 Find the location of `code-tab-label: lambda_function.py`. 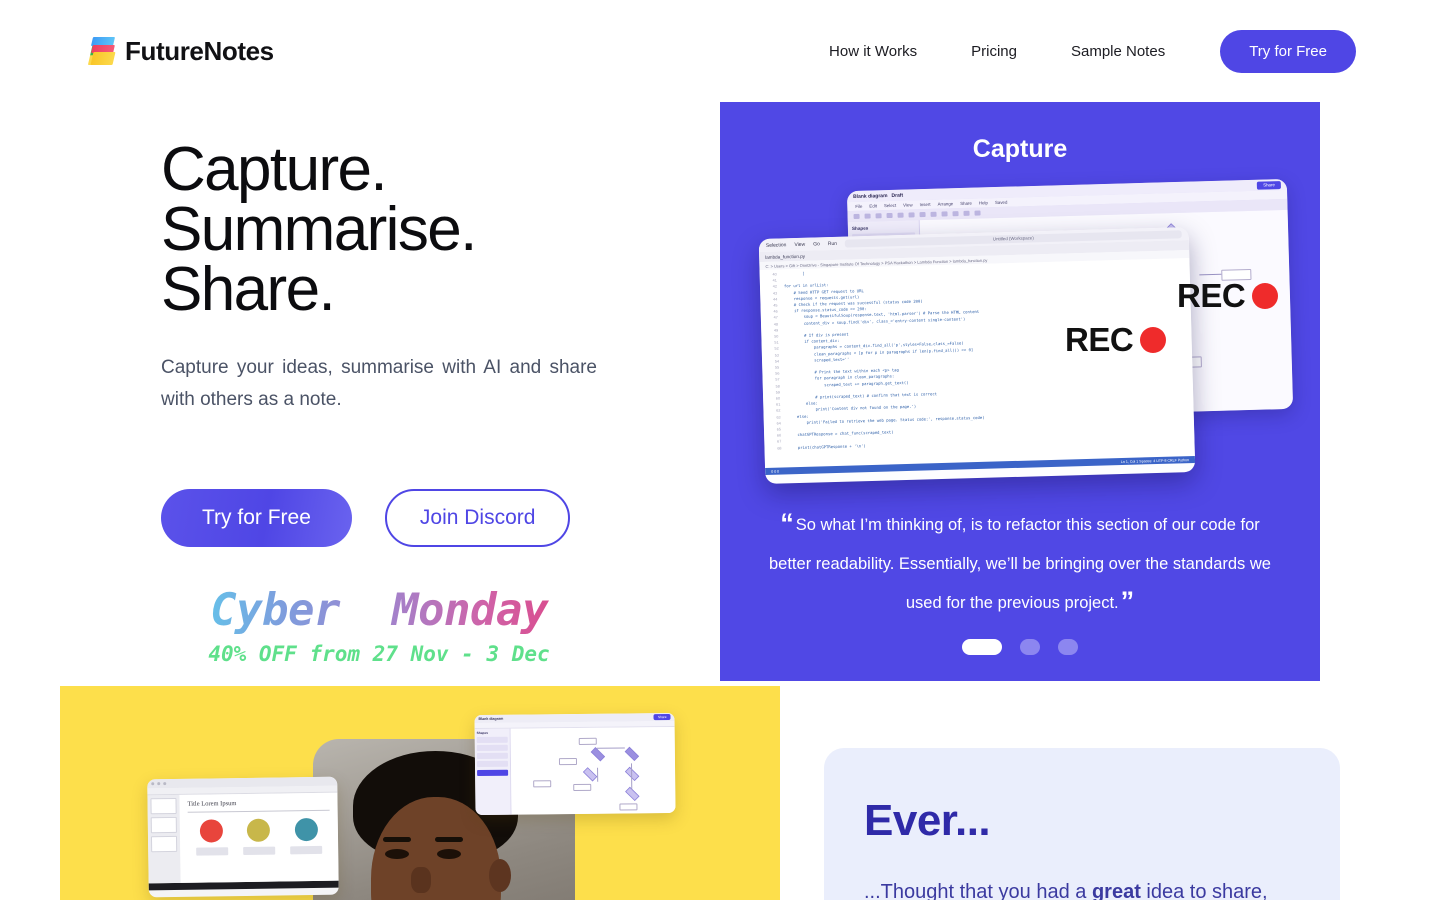

code-tab-label: lambda_function.py is located at coordinates (785, 256).